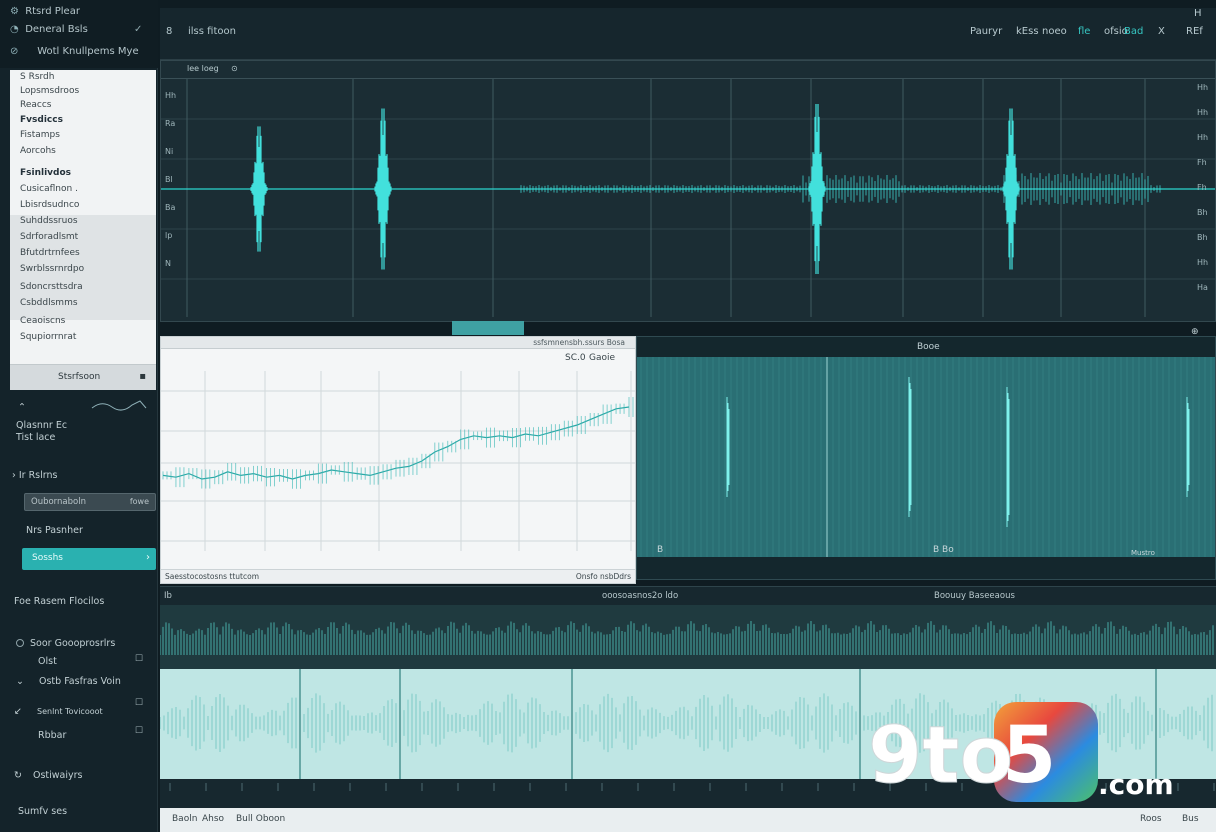 The height and width of the screenshot is (832, 1216). What do you see at coordinates (68, 681) in the screenshot?
I see `option-row: ⌄ Ostb Fasfras Voin` at bounding box center [68, 681].